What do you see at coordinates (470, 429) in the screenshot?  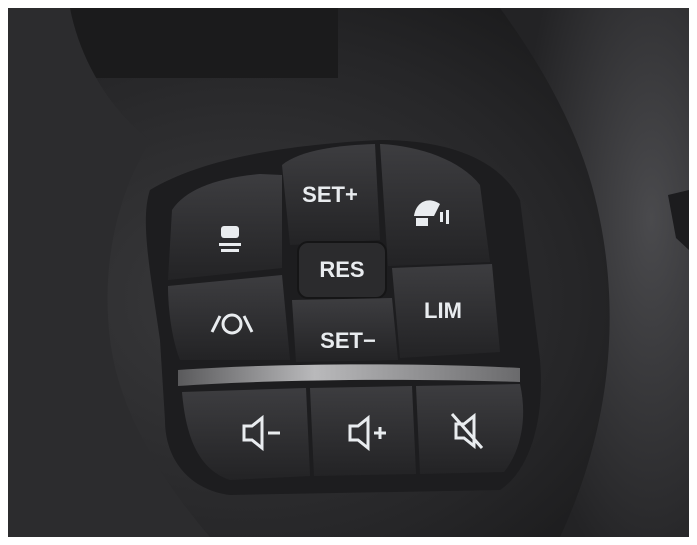 I see `mute-button` at bounding box center [470, 429].